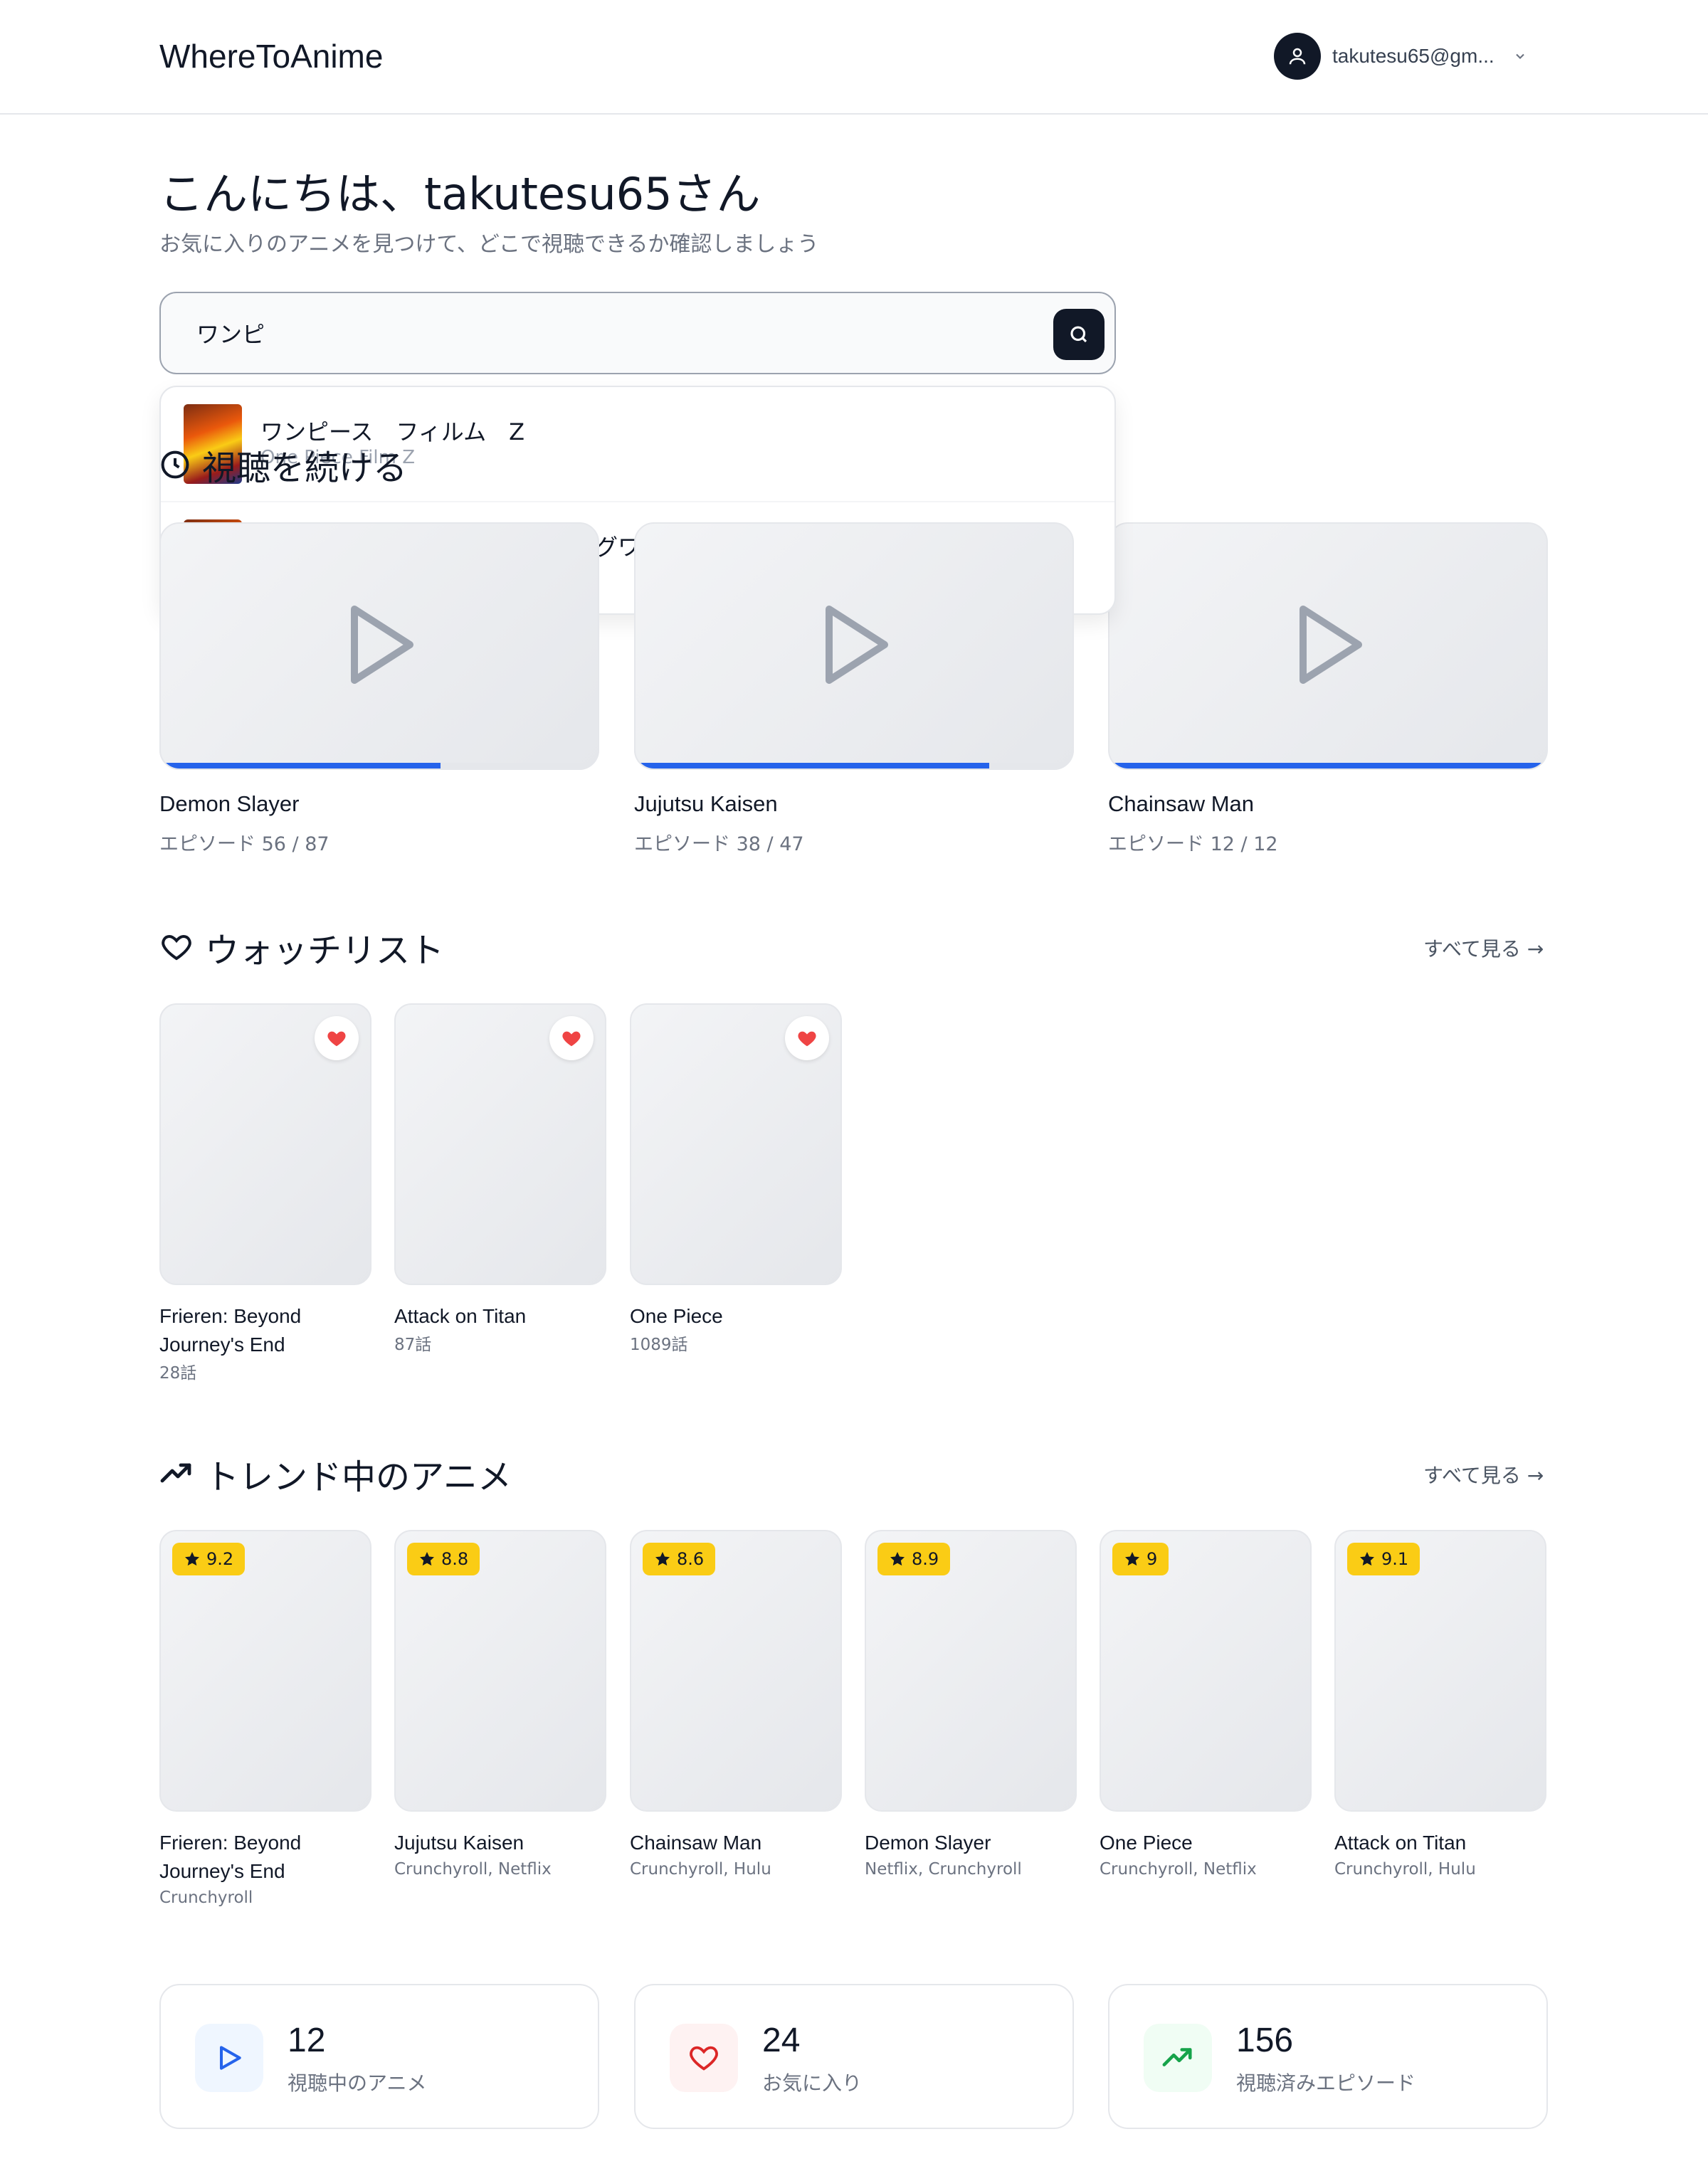  I want to click on continue-title: Chainsaw Man, so click(1181, 804).